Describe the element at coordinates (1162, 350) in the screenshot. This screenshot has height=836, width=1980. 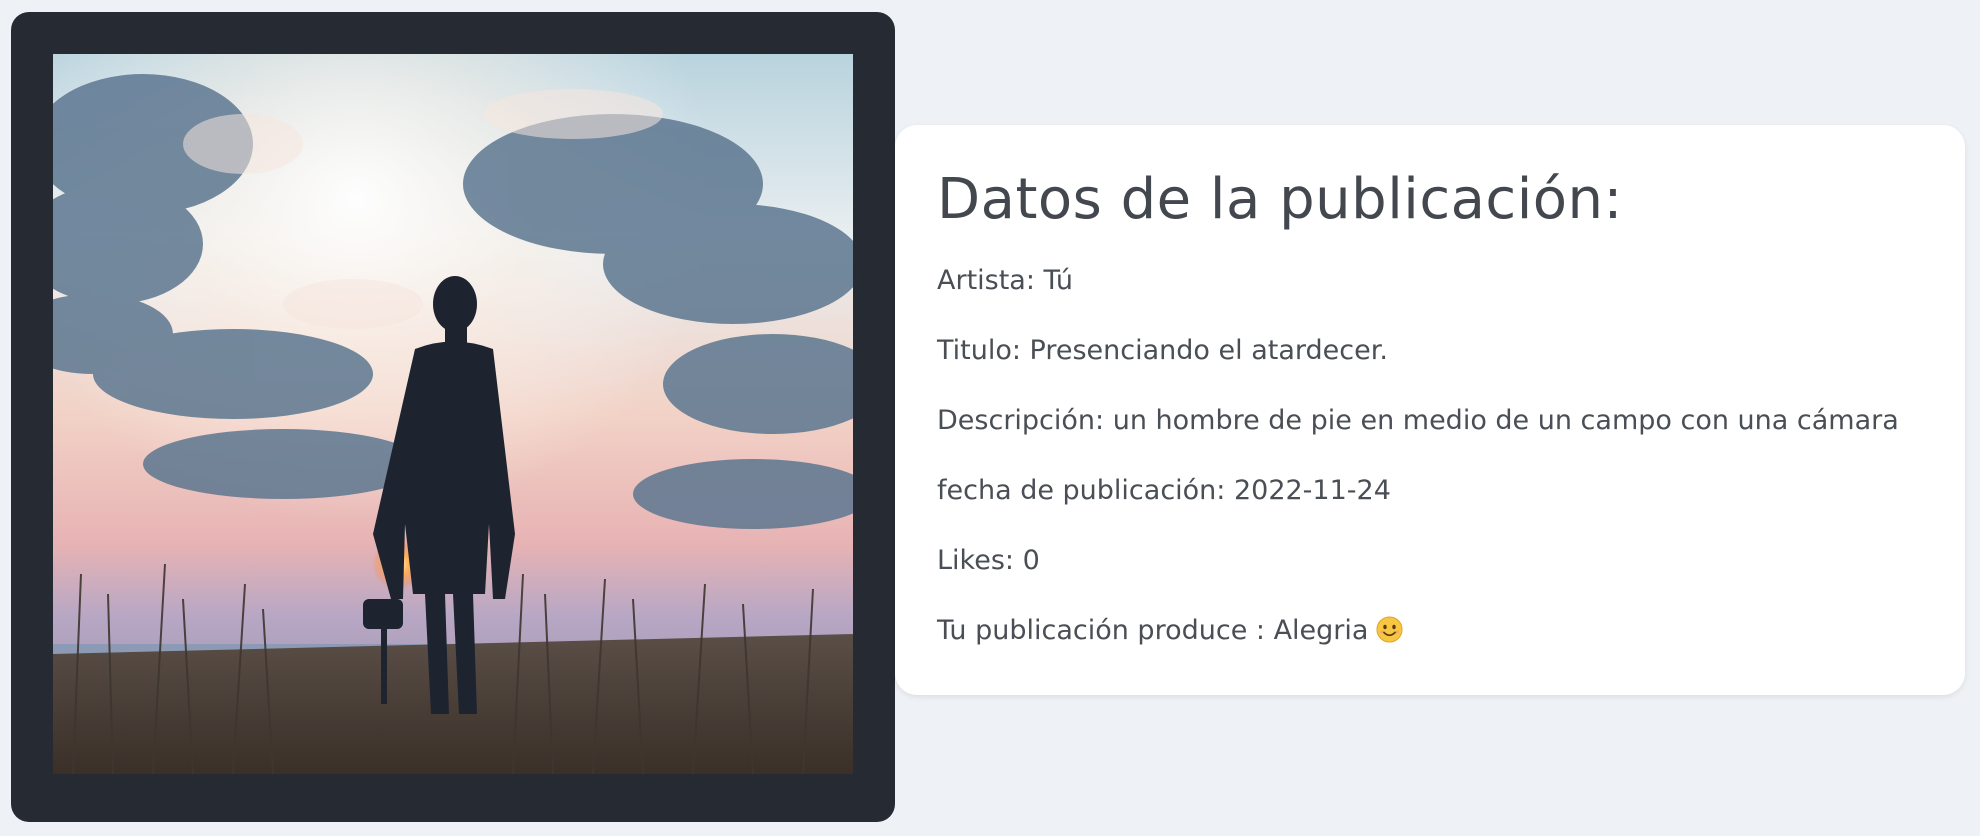
I see `post-title-text: Titulo: Presenciando el atardecer.` at that location.